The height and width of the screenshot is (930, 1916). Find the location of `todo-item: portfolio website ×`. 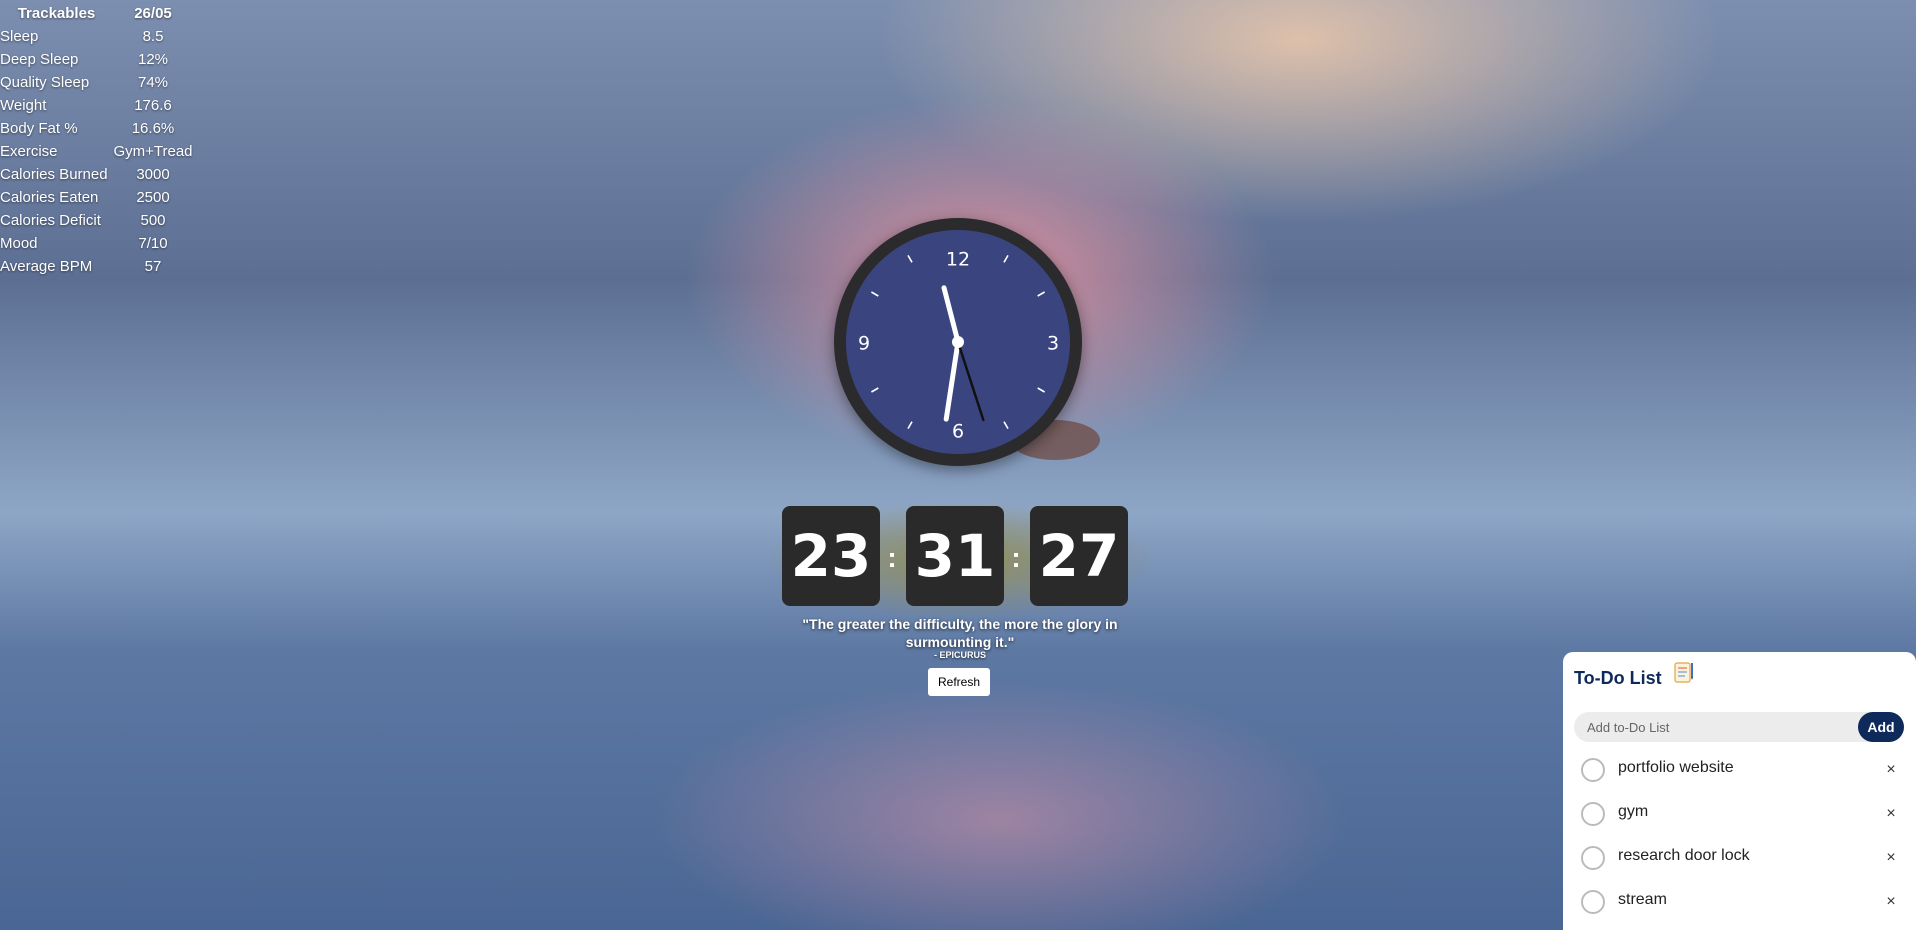

todo-item: portfolio website × is located at coordinates (1741, 774).